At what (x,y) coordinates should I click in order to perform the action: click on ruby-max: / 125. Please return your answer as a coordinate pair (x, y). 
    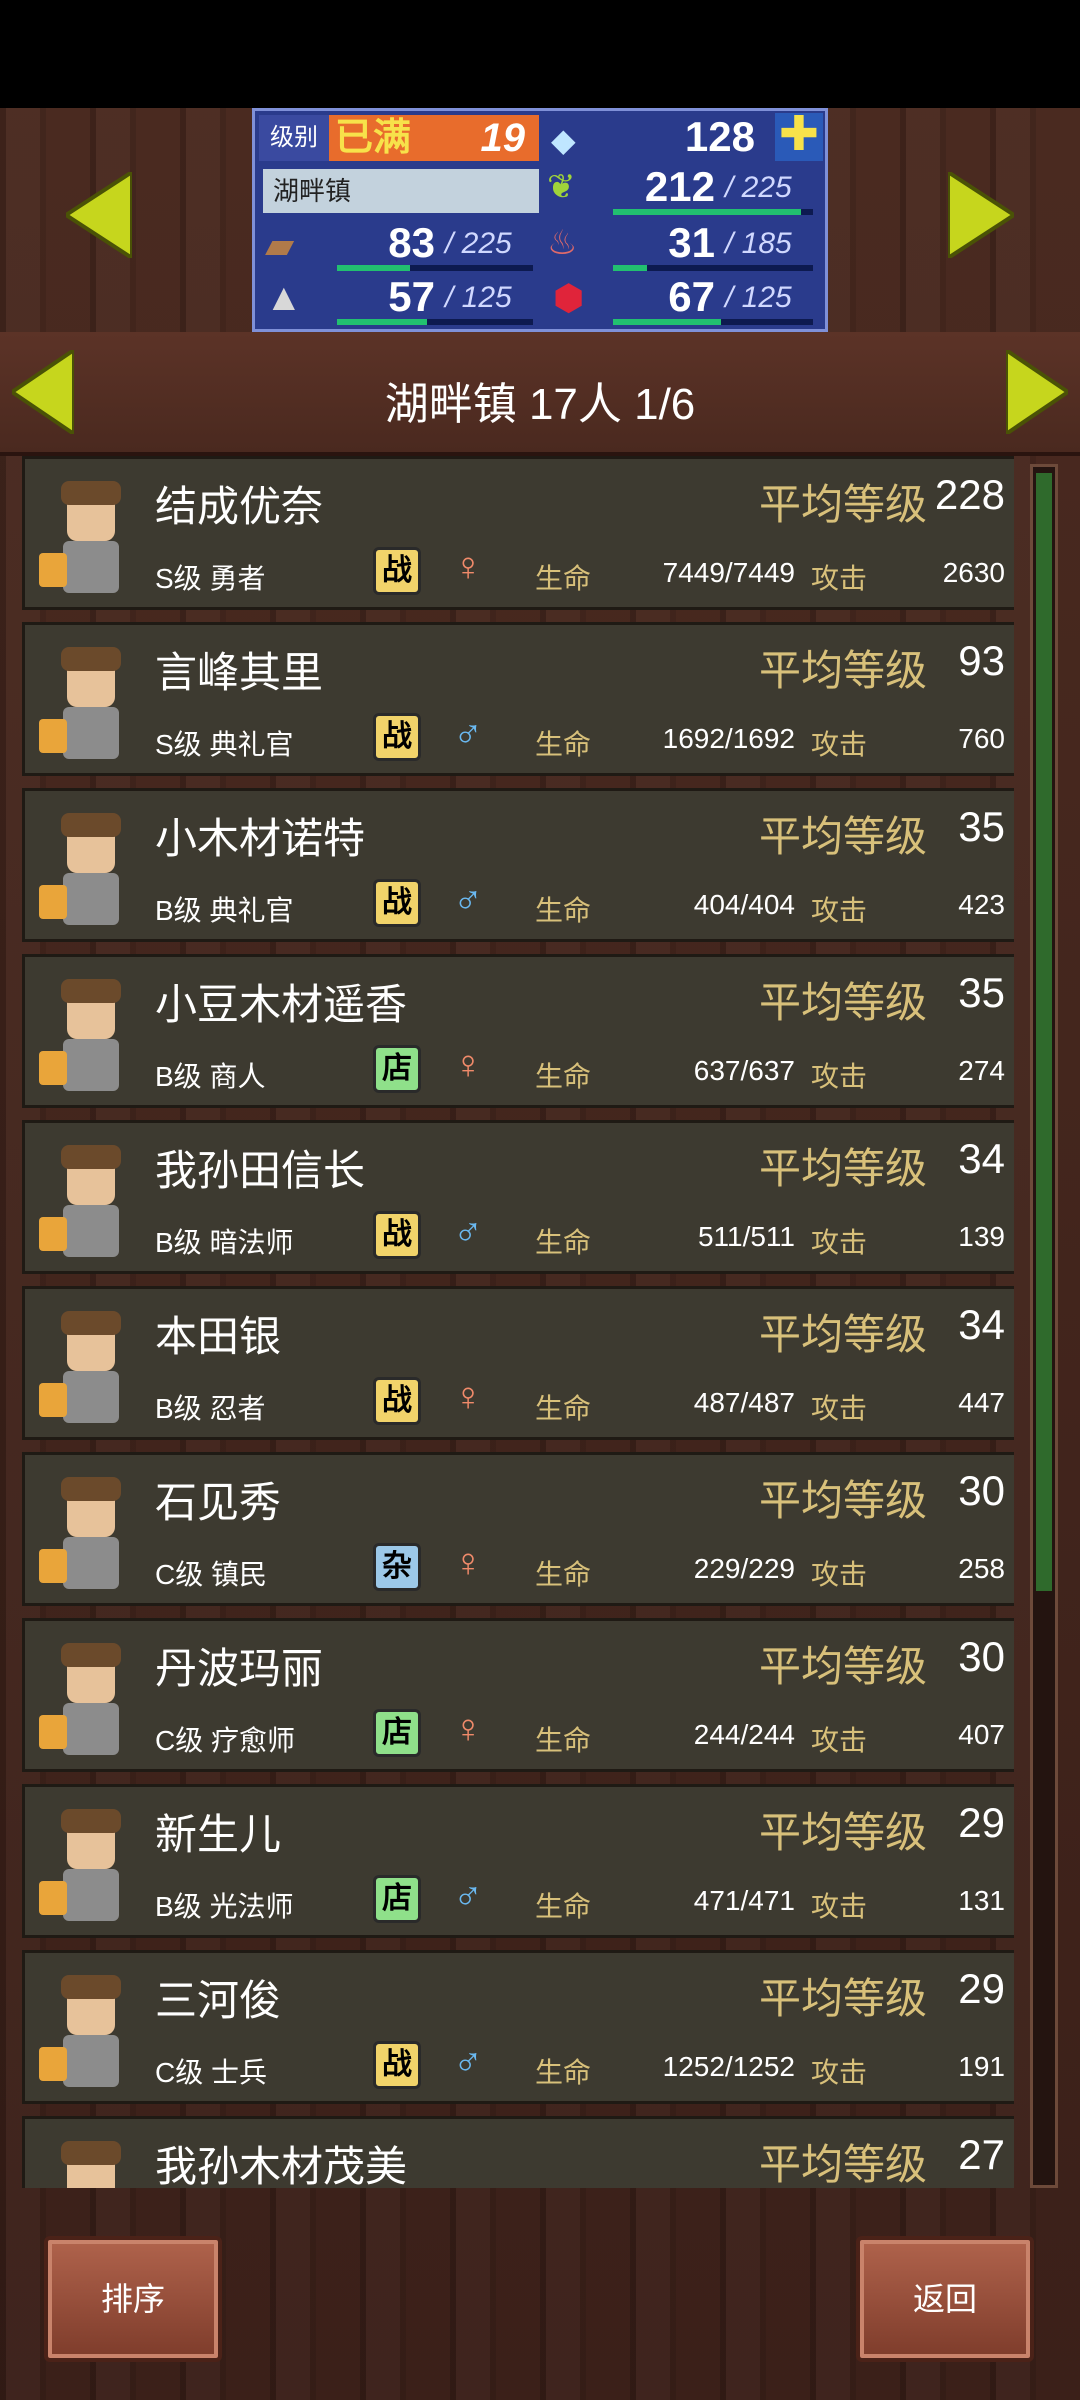
    Looking at the image, I should click on (758, 297).